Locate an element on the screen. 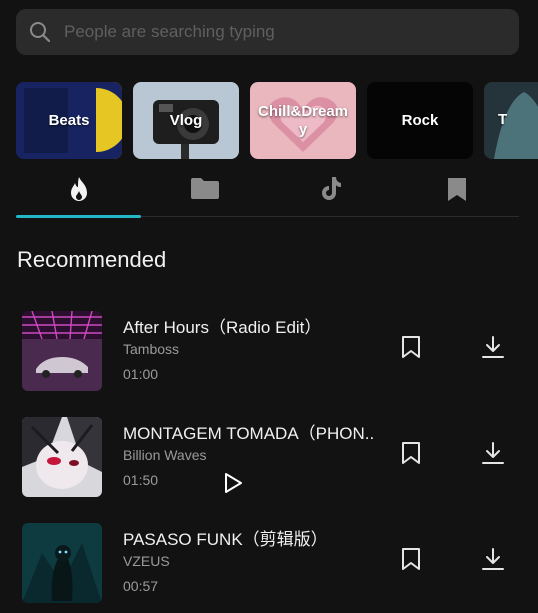  tab-saved is located at coordinates (456, 192).